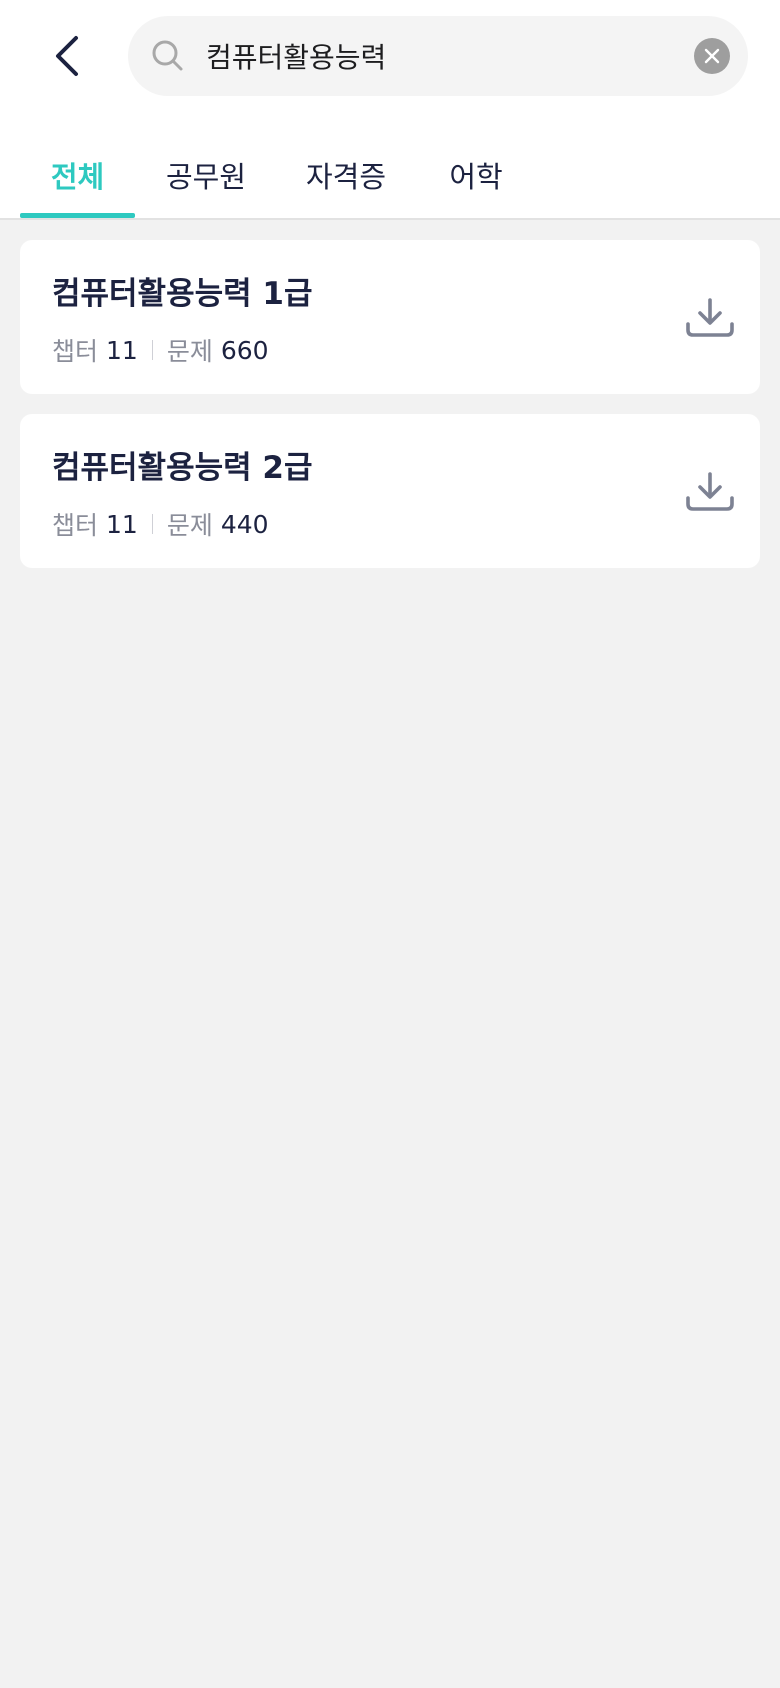 This screenshot has height=1688, width=780. Describe the element at coordinates (160, 524) in the screenshot. I see `result-meta: 챕터 11 문제 440` at that location.